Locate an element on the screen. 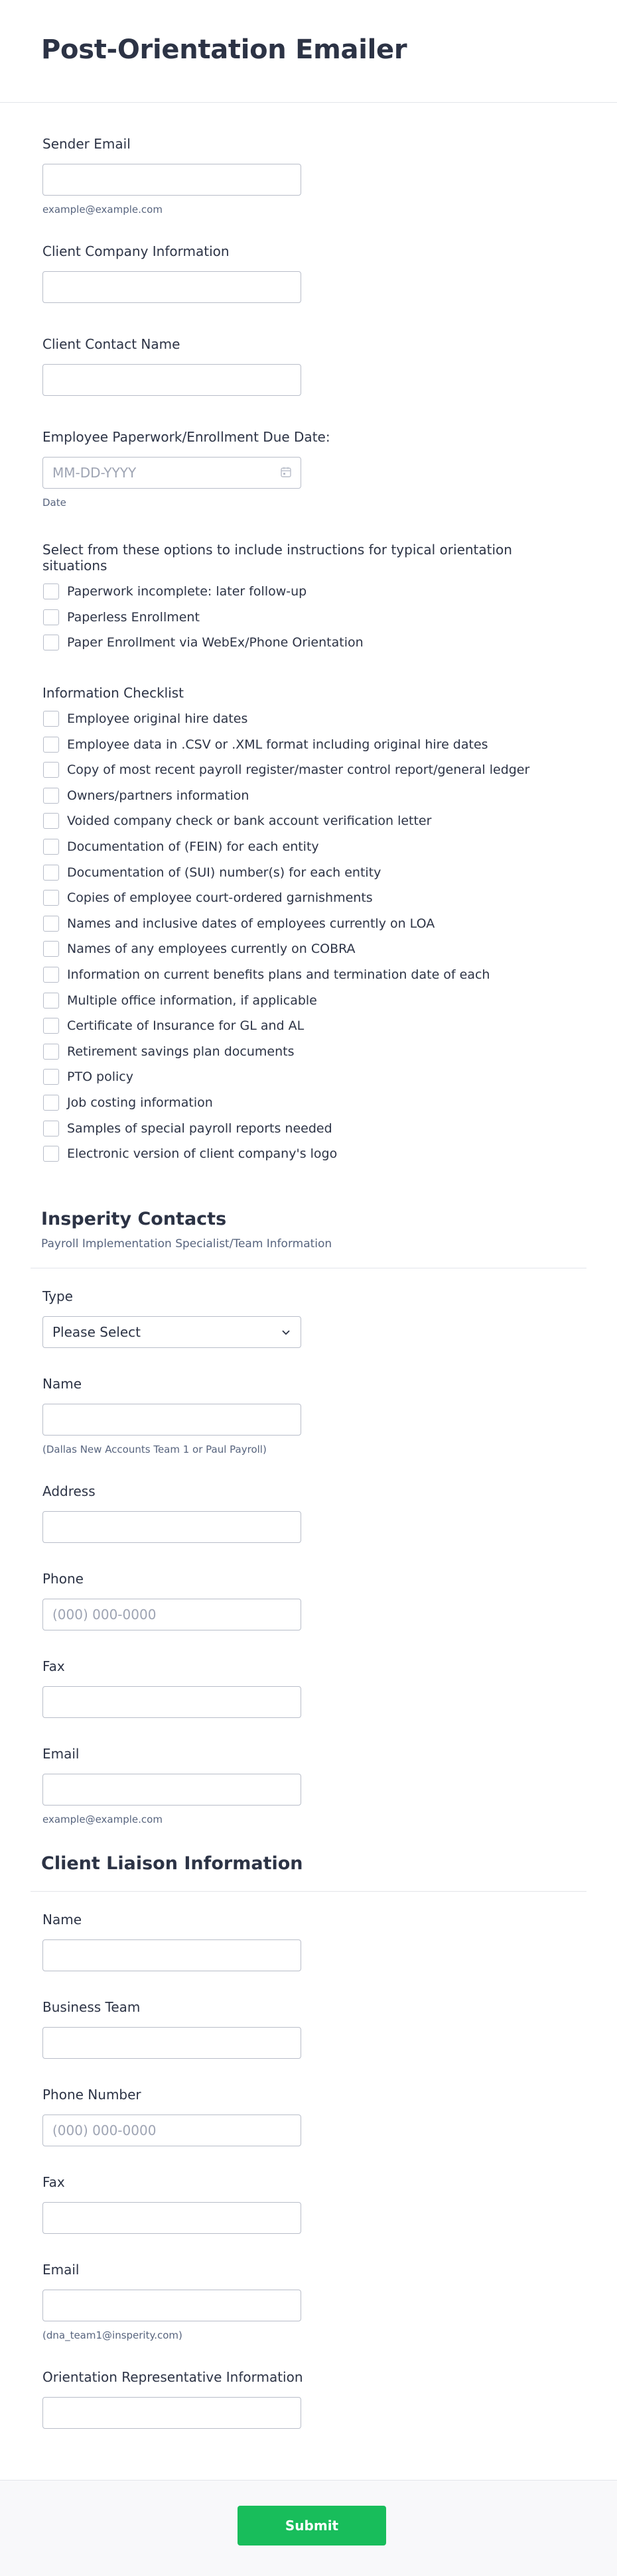 Image resolution: width=617 pixels, height=2576 pixels. client-company-input is located at coordinates (171, 287).